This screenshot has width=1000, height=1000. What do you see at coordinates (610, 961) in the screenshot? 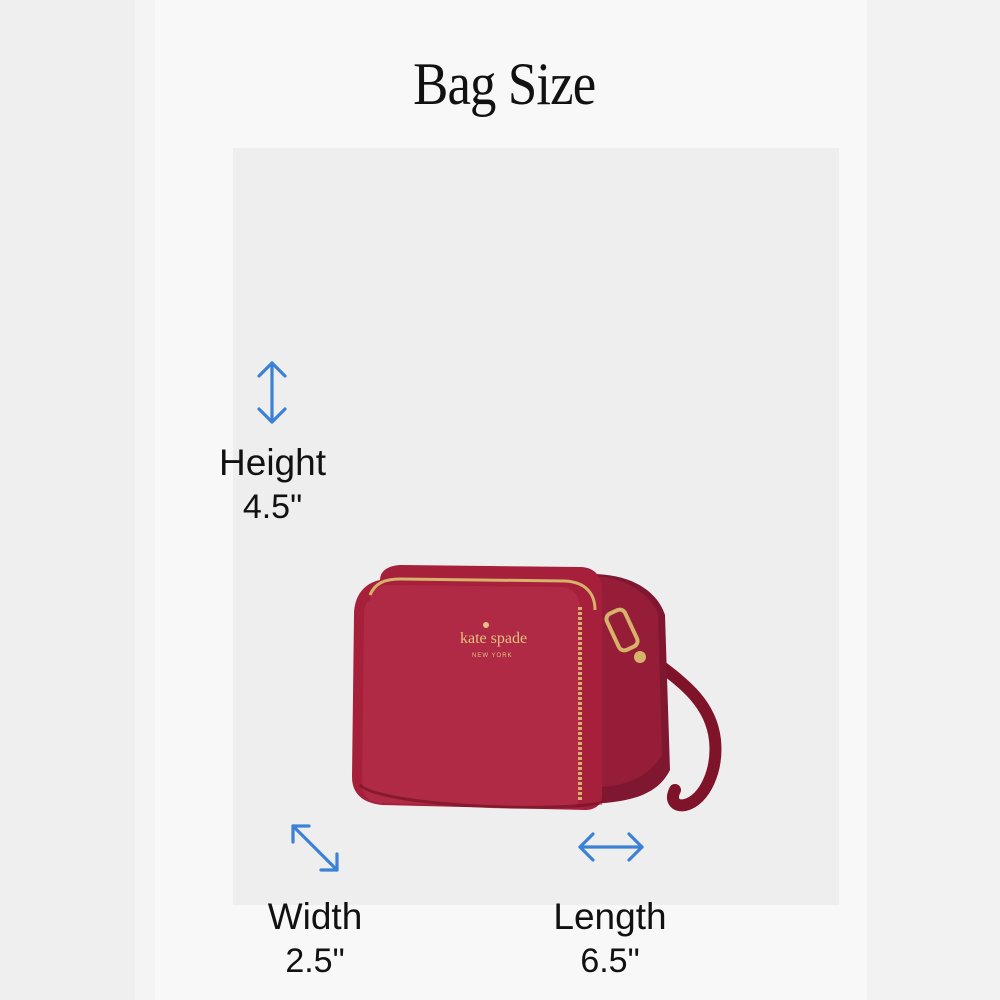
I see `length-value: 6.5"` at bounding box center [610, 961].